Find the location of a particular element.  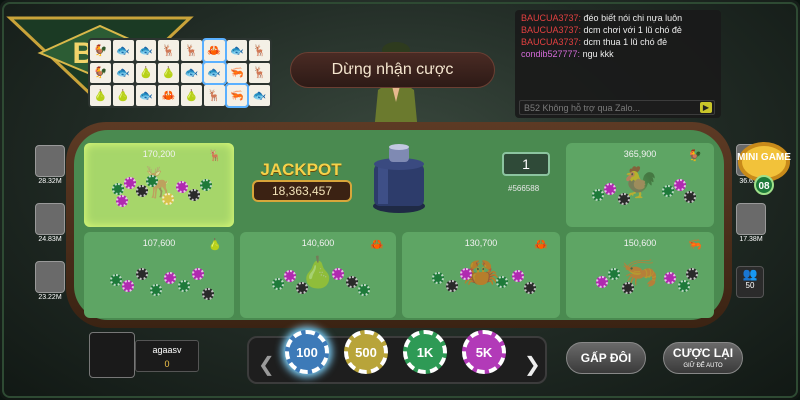

chat-message: BAUCUA3737: đéo biết nói chi nựa luôn is located at coordinates (602, 18).